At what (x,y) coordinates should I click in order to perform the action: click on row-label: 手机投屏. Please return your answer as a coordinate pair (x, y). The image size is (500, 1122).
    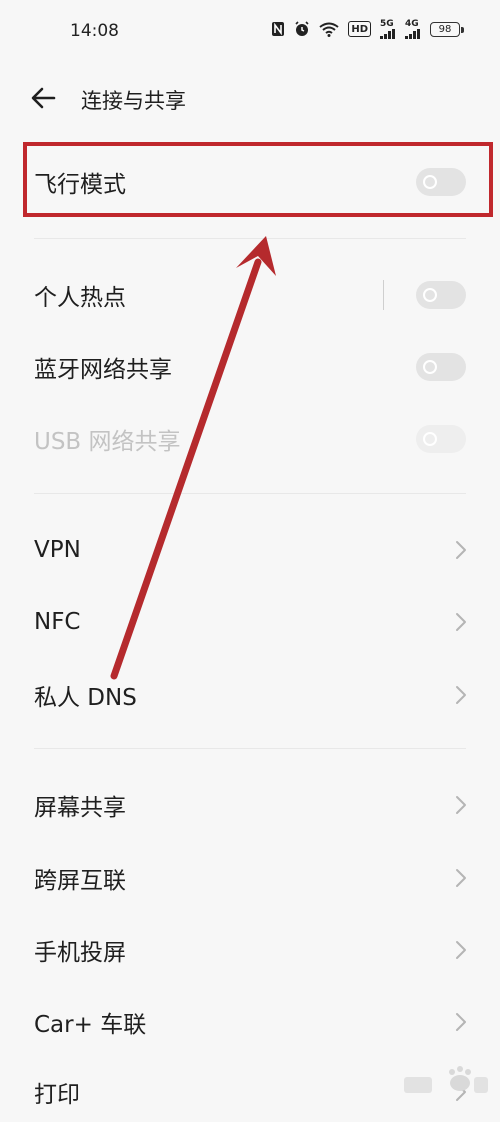
    Looking at the image, I should click on (80, 953).